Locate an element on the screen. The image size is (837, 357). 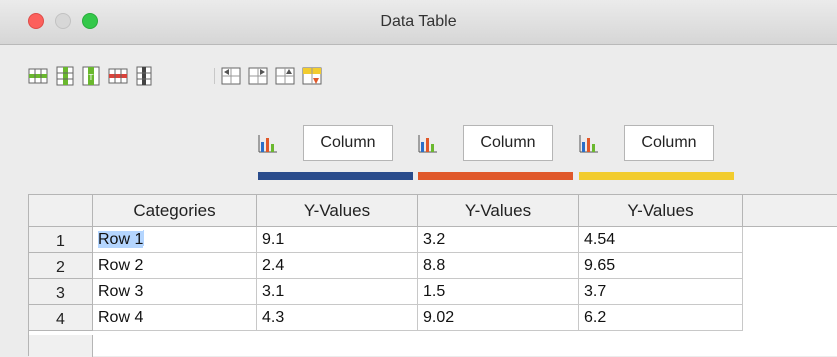
table-cell: 9.1 is located at coordinates (337, 240).